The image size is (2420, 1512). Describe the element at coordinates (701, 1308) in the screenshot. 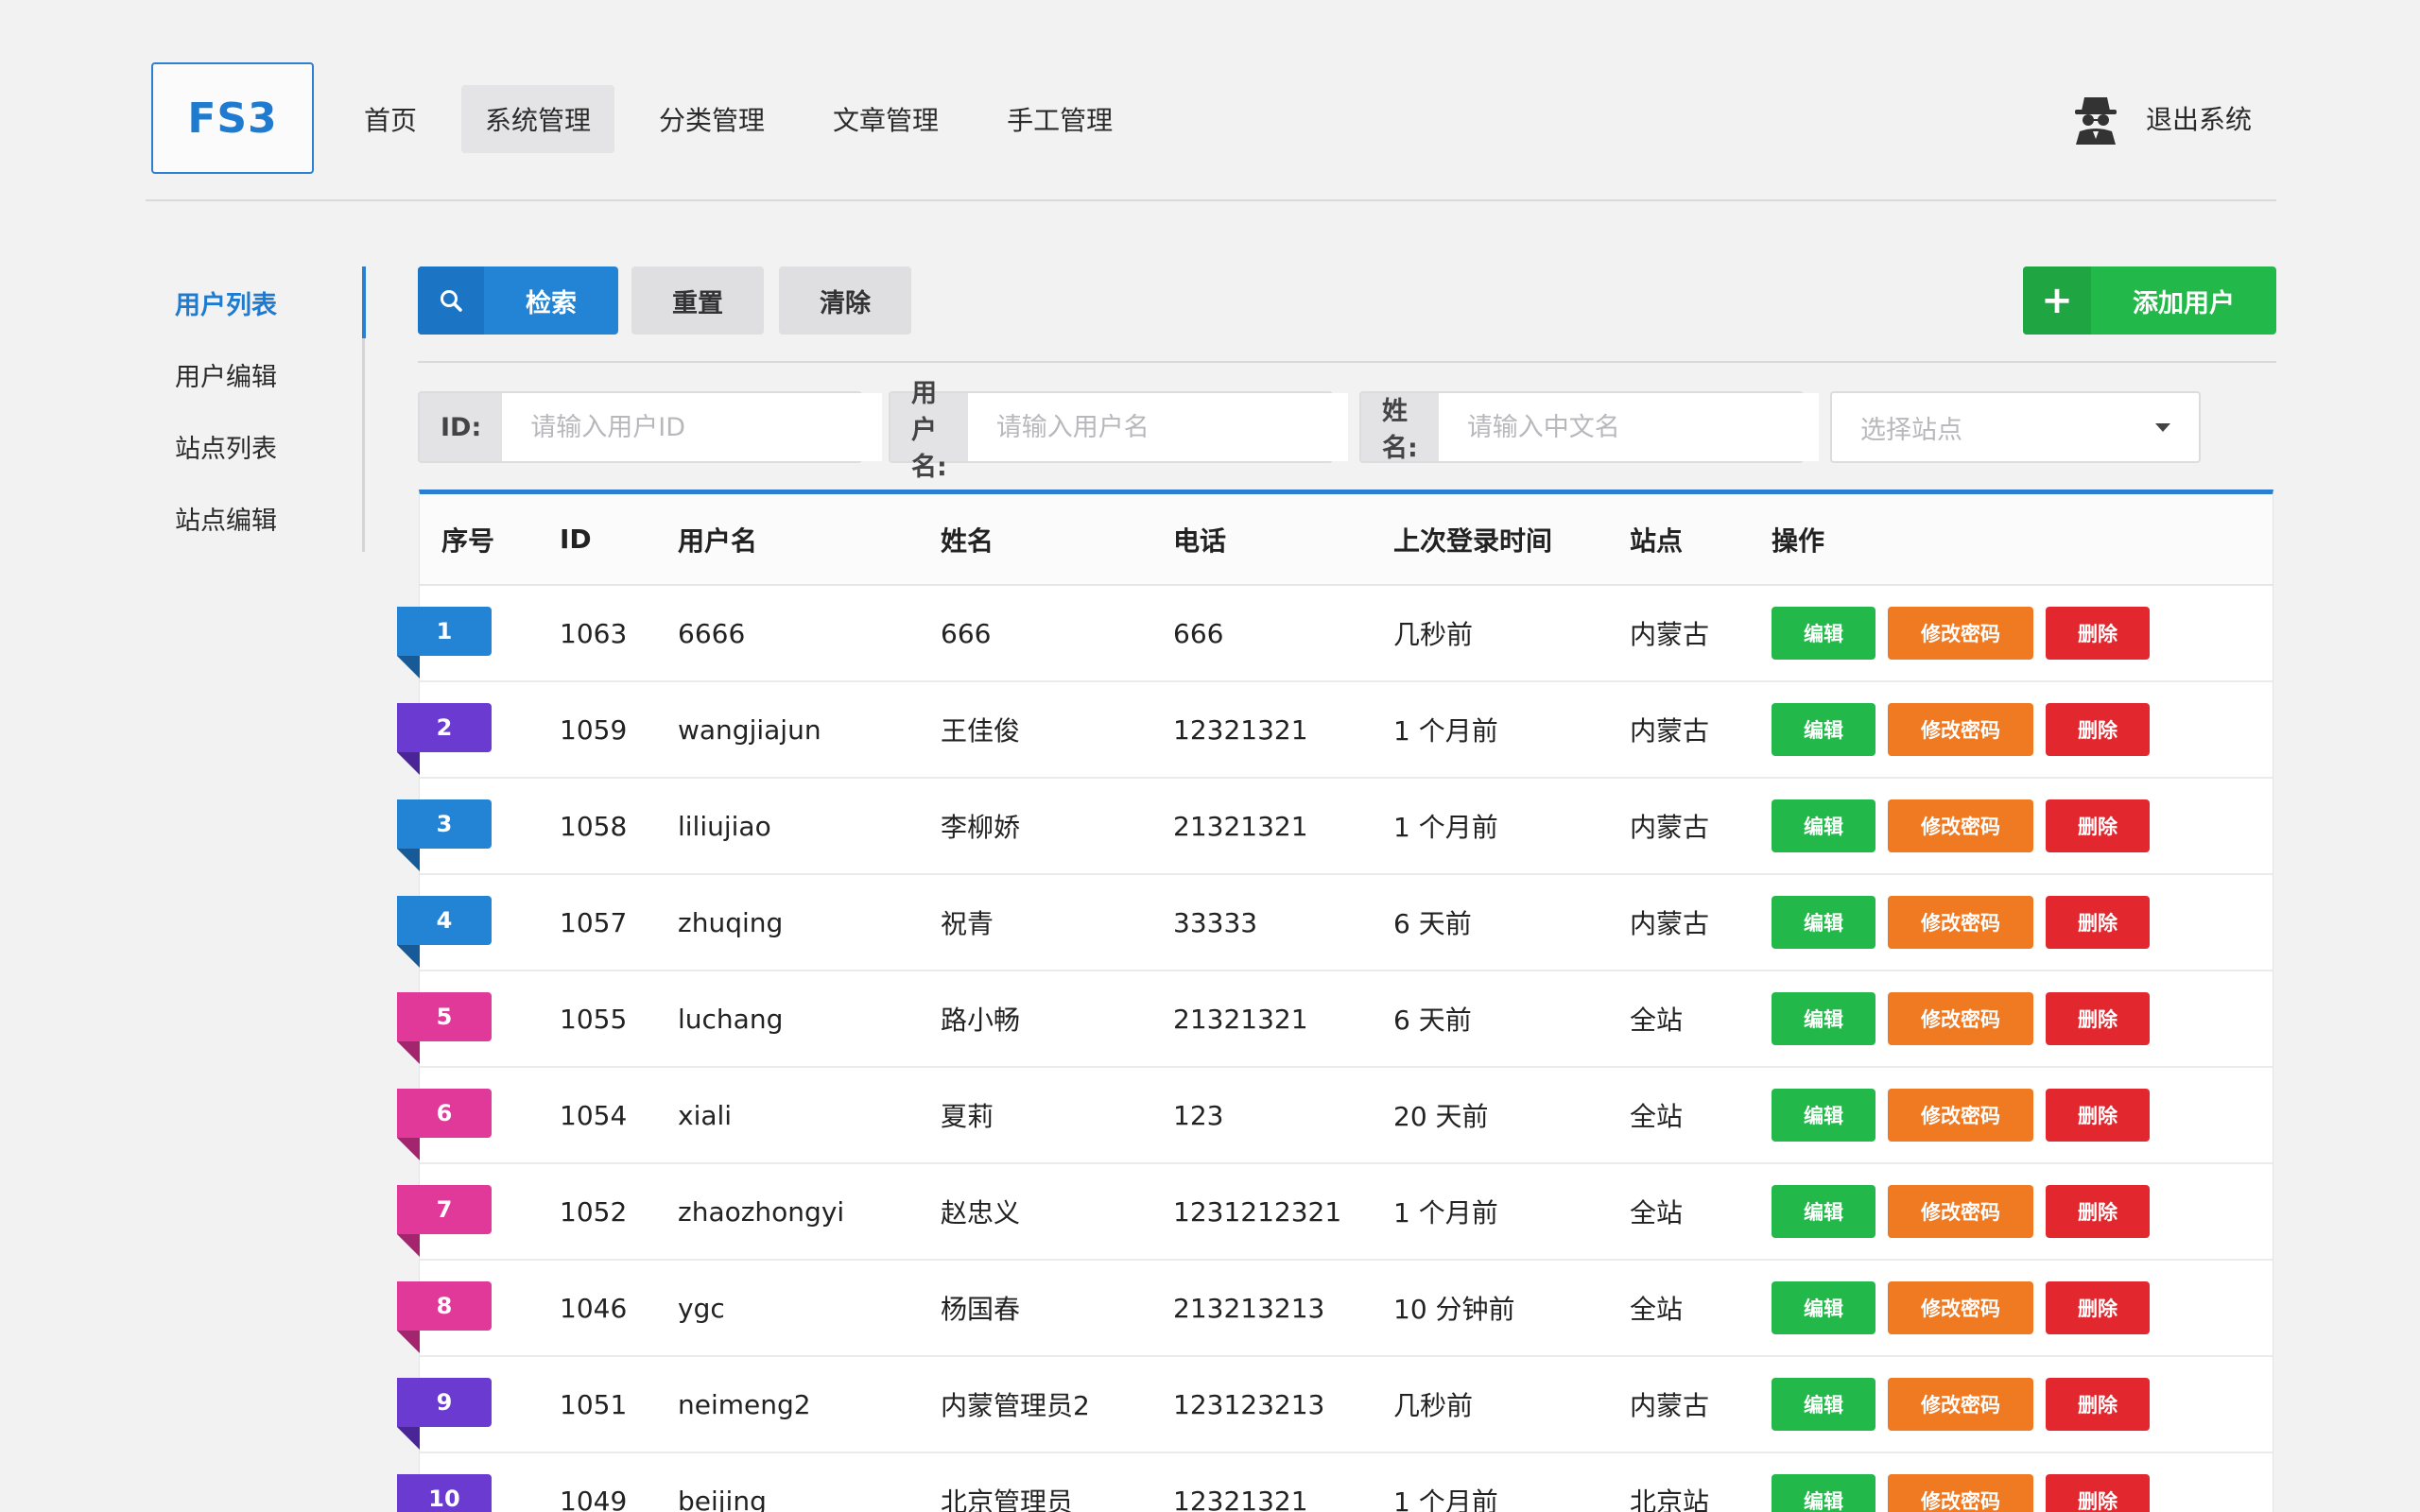

I see `cell-username: ygc` at that location.